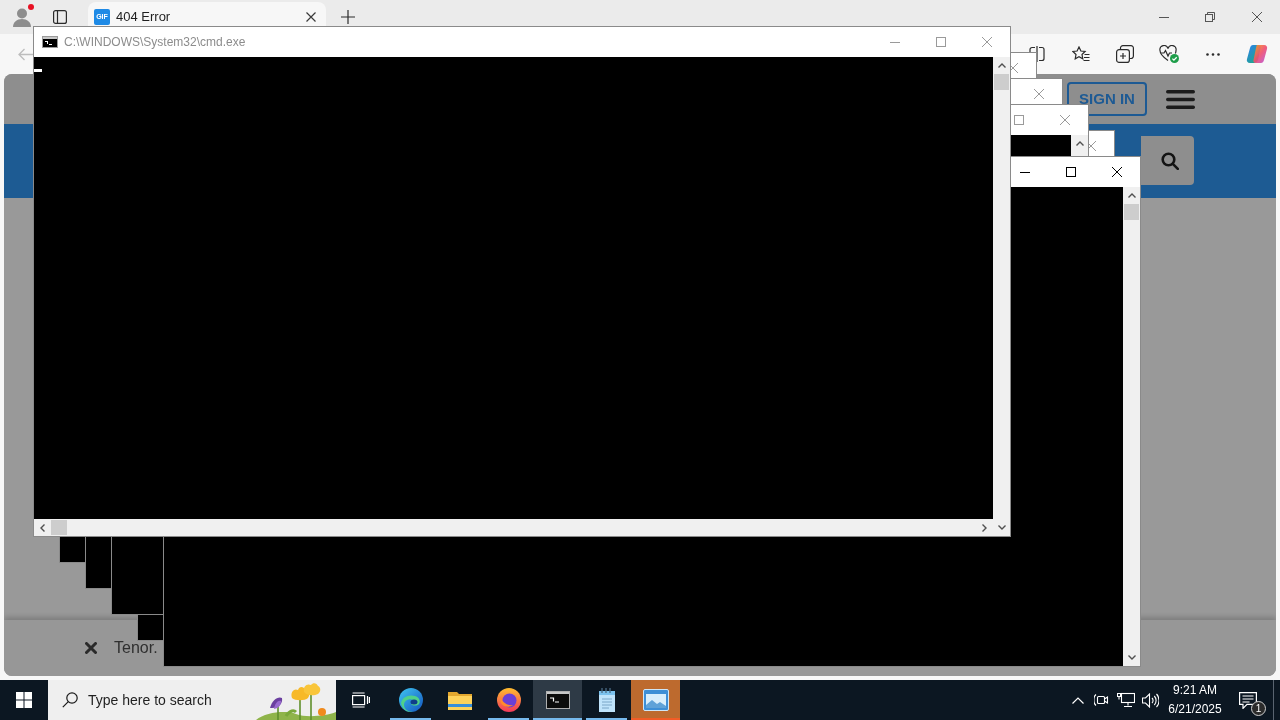 This screenshot has height=720, width=1280. I want to click on search-field: Type here to search, so click(192, 700).